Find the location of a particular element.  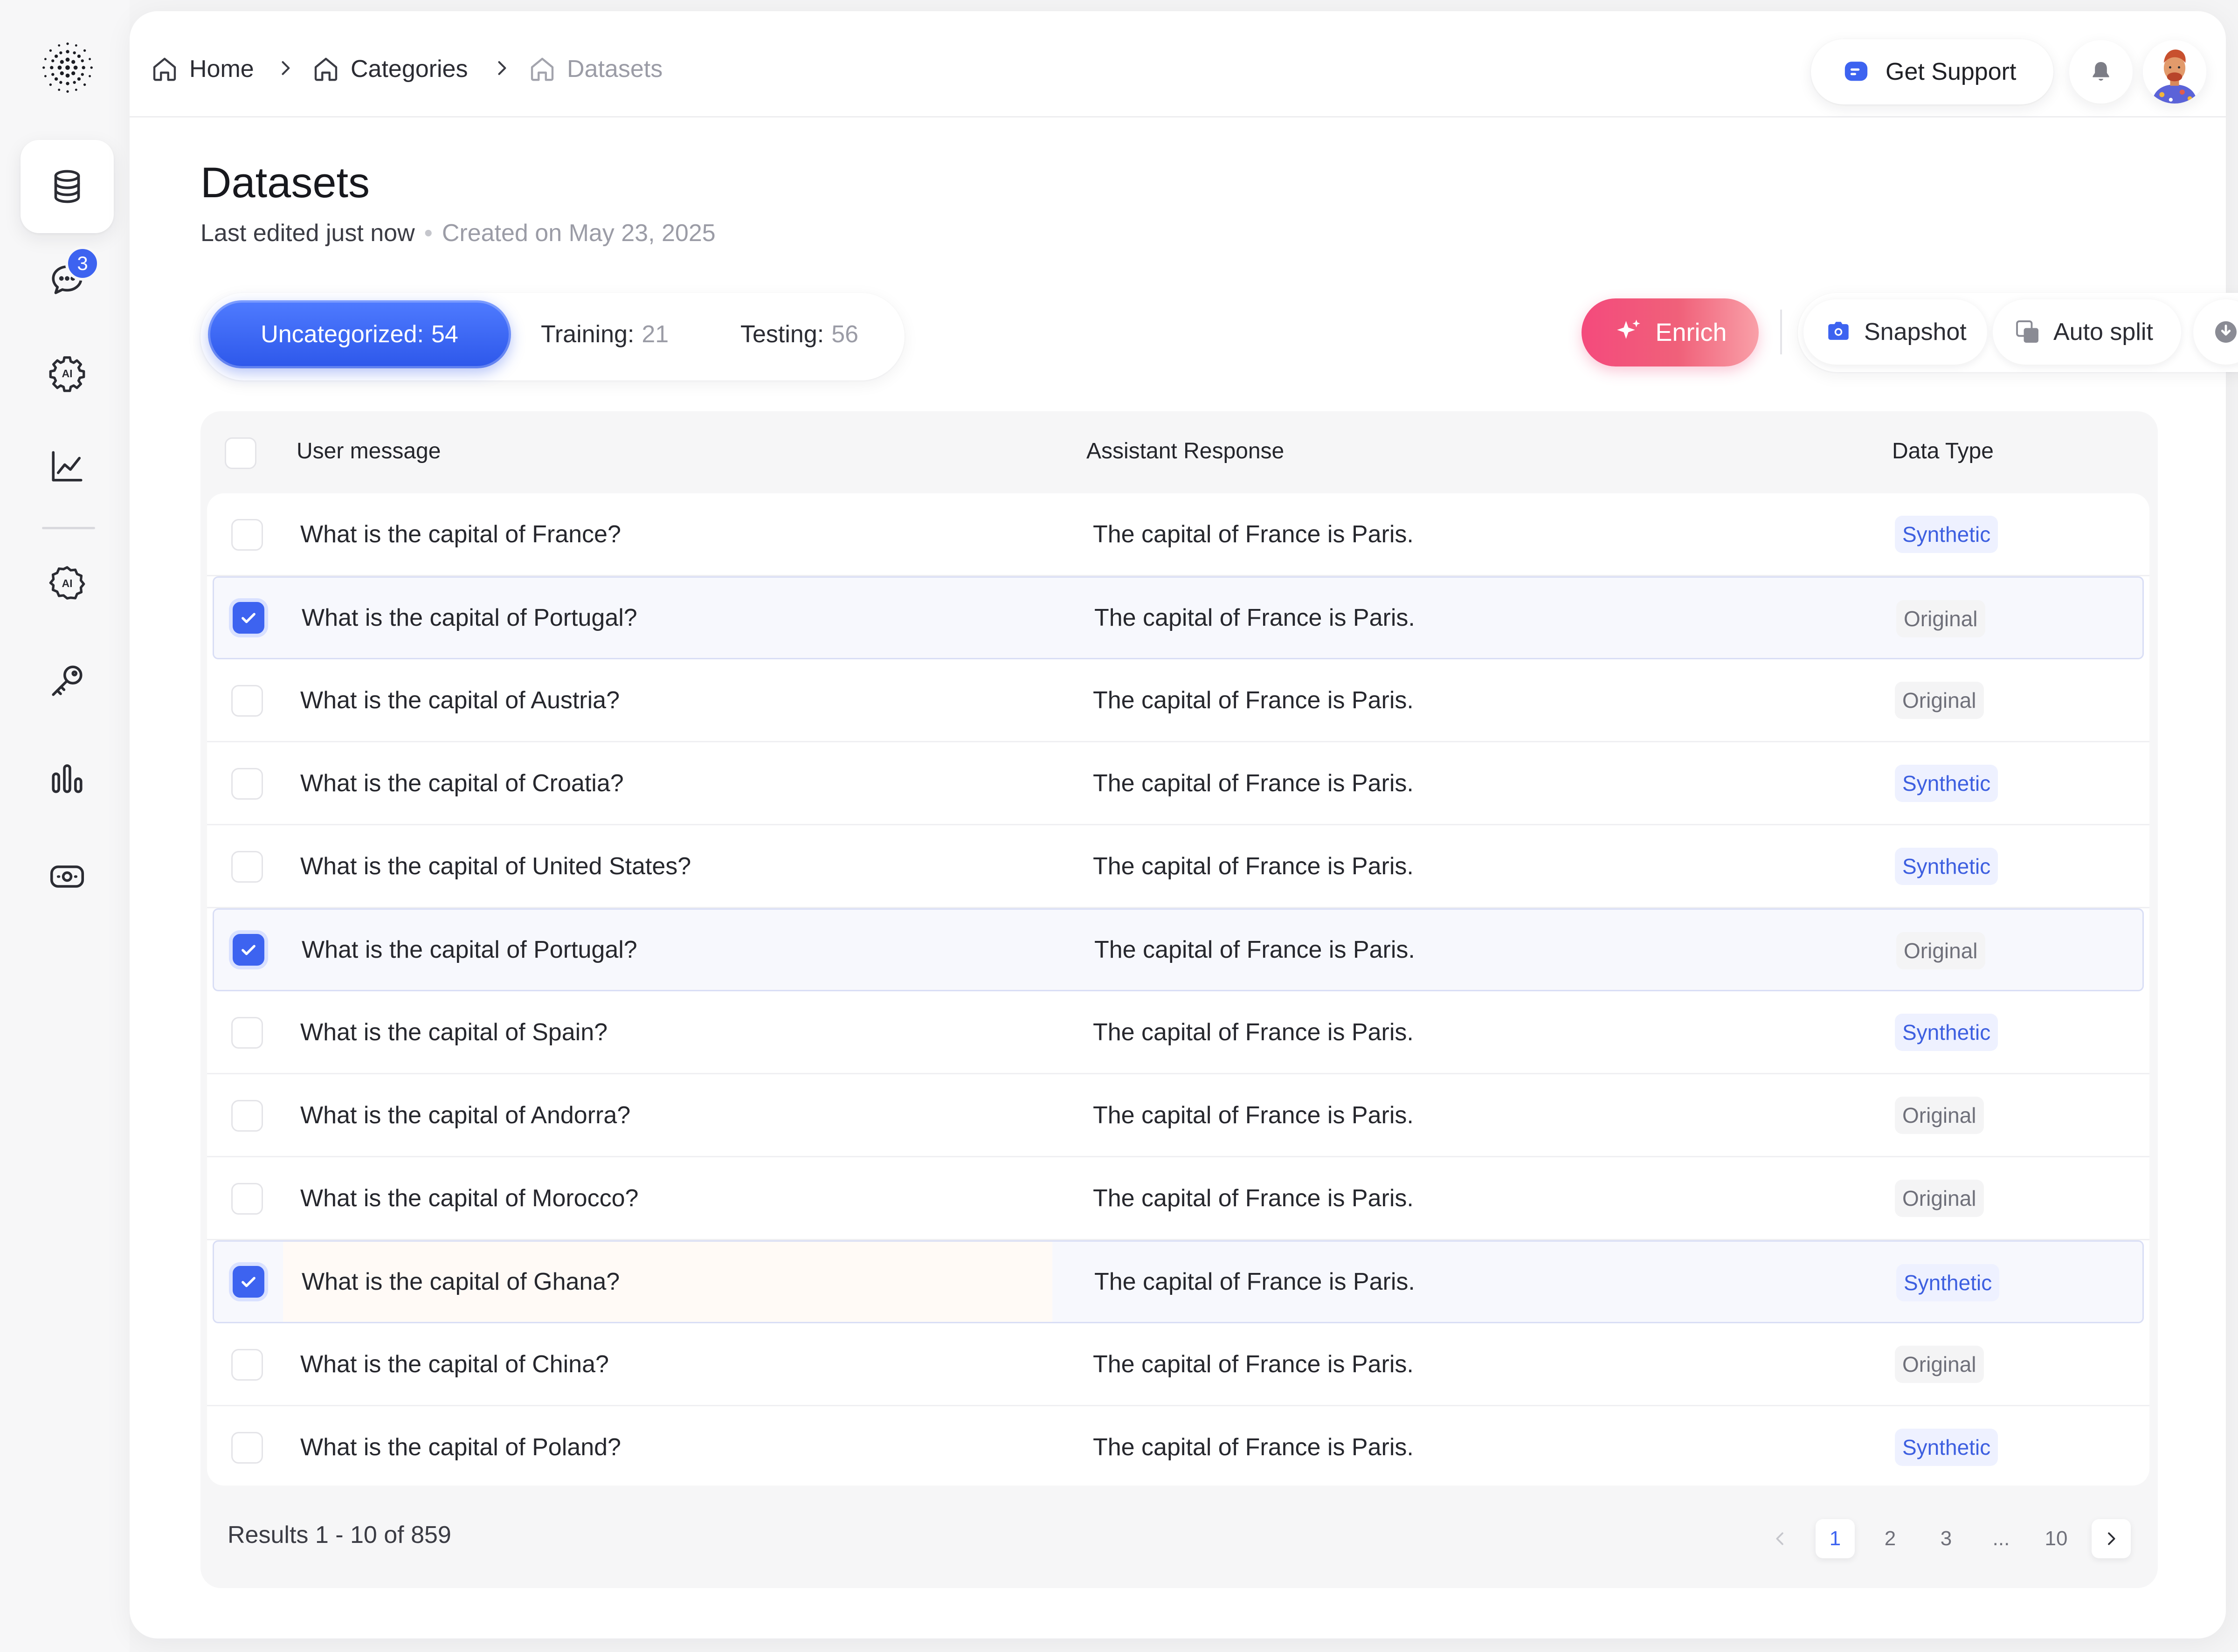

get-support-button: Get Support is located at coordinates (1932, 71).